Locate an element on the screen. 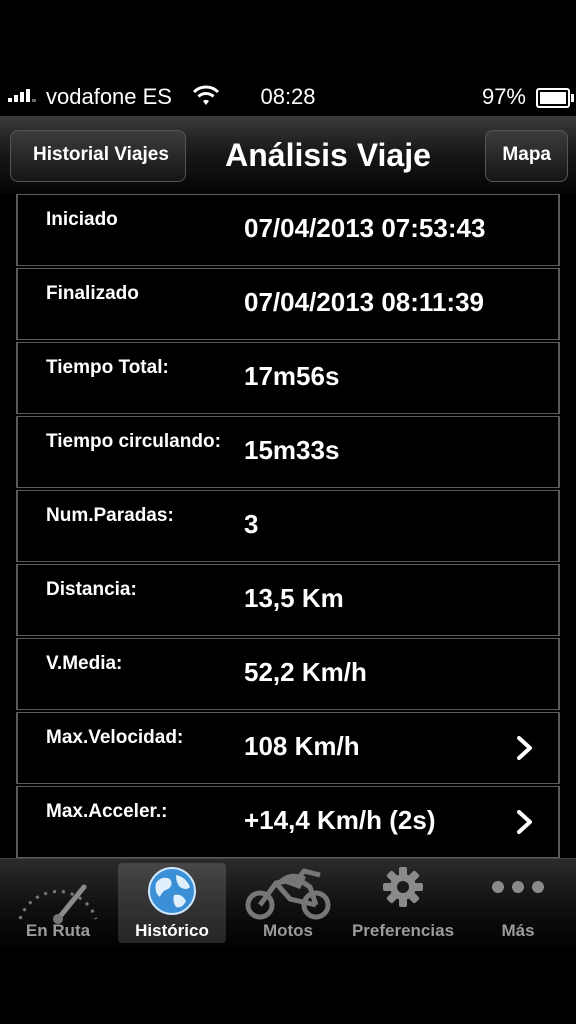  row-label: Max.Velocidad: is located at coordinates (115, 737).